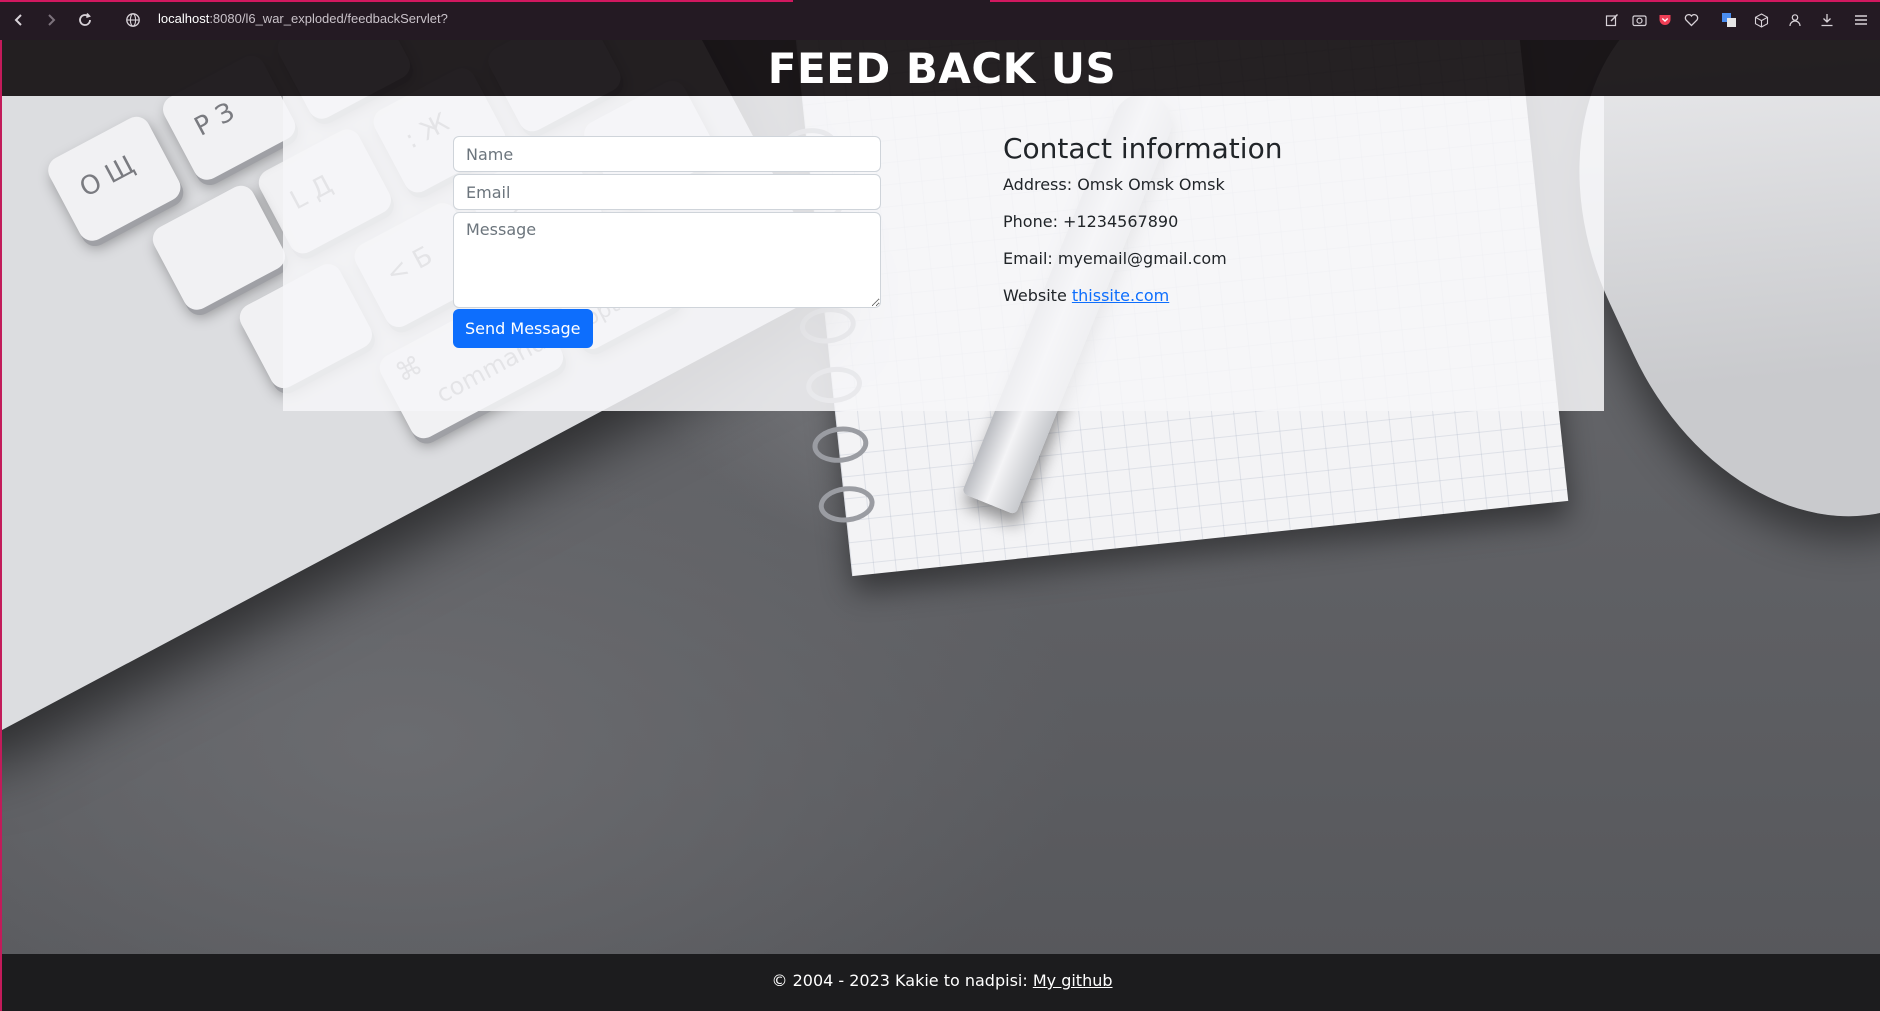 This screenshot has height=1011, width=1880. I want to click on pocket-icon, so click(1665, 20).